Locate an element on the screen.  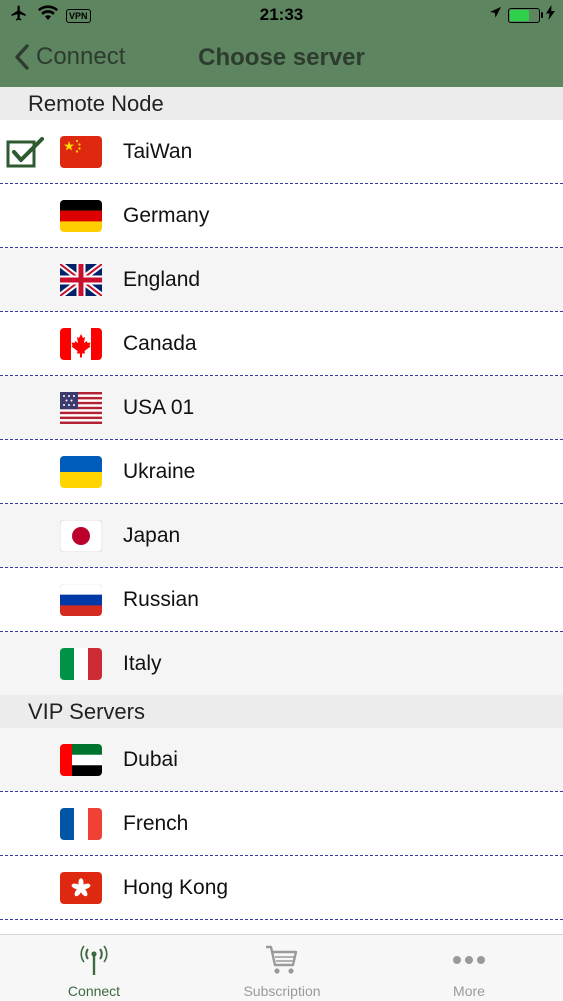
server-row-italy: Italy is located at coordinates (281, 664).